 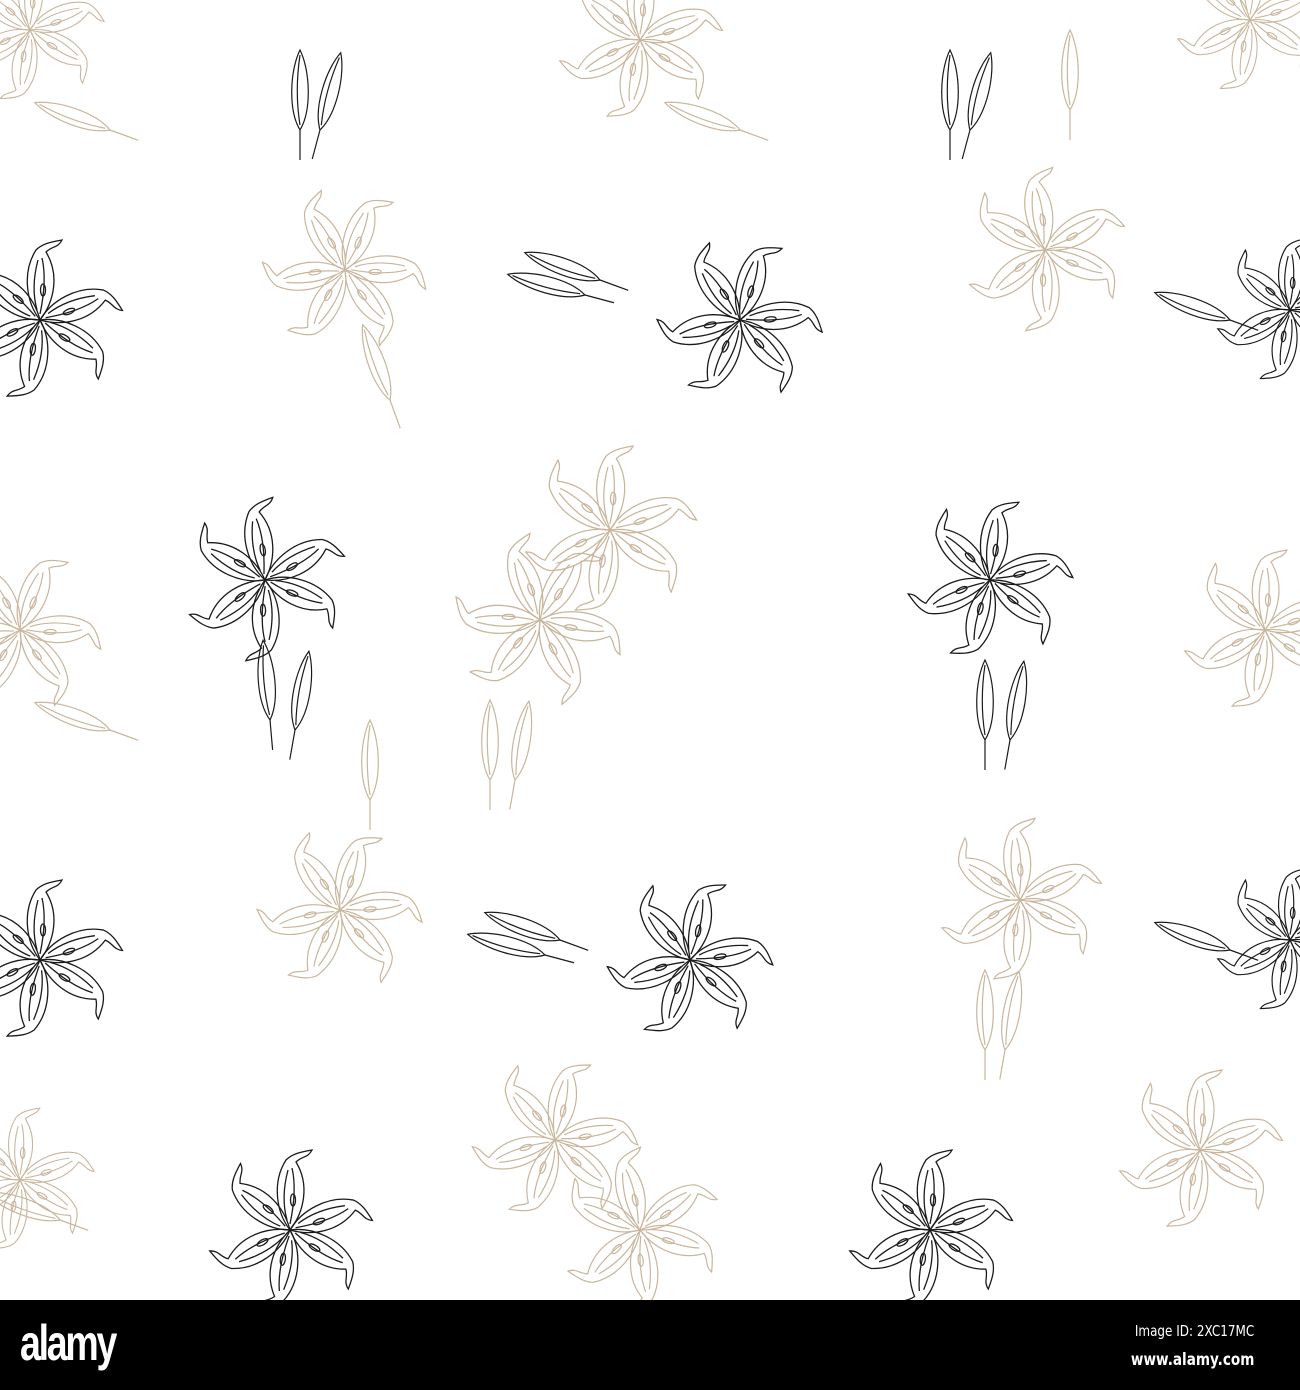 What do you see at coordinates (1194, 1331) in the screenshot?
I see `image-id: Image ID: 2XC17MC` at bounding box center [1194, 1331].